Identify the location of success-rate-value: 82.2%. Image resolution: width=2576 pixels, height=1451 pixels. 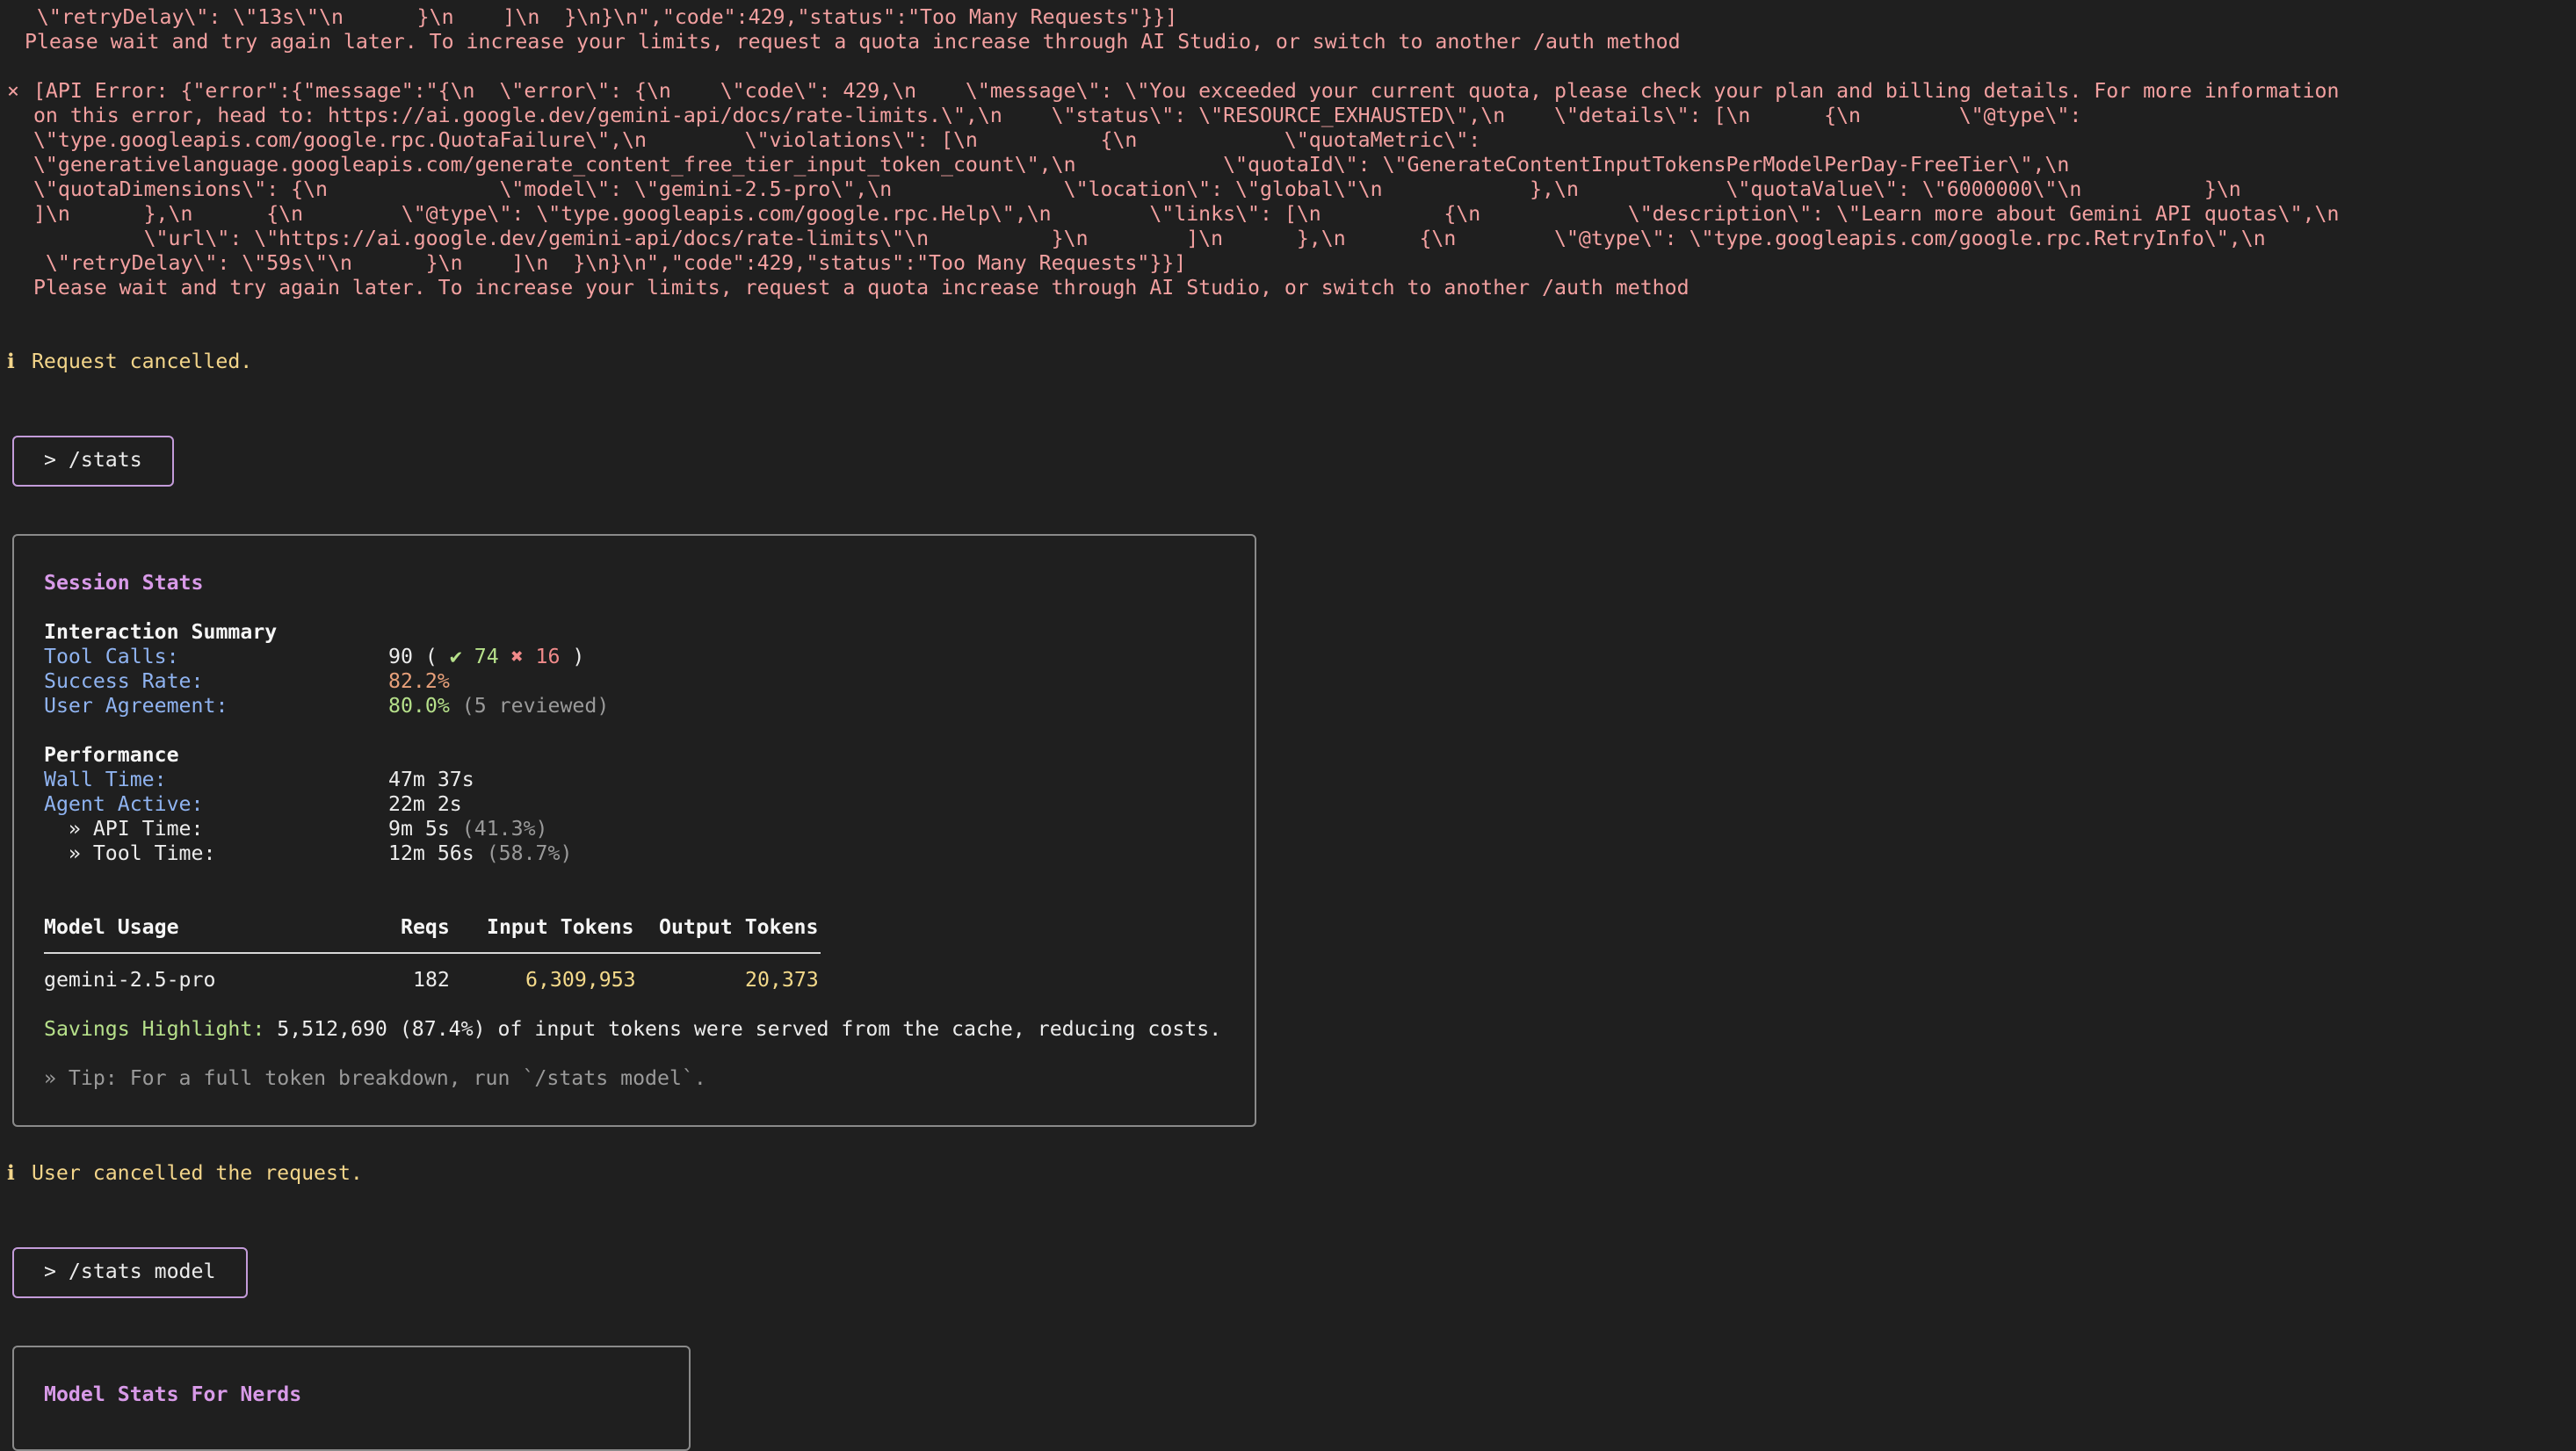
(419, 681).